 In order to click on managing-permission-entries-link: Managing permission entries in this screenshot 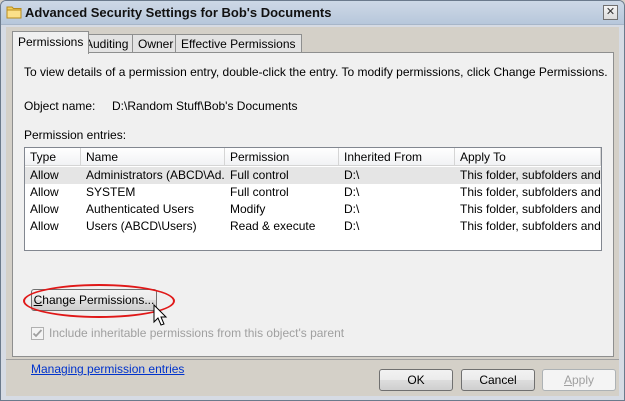, I will do `click(107, 369)`.